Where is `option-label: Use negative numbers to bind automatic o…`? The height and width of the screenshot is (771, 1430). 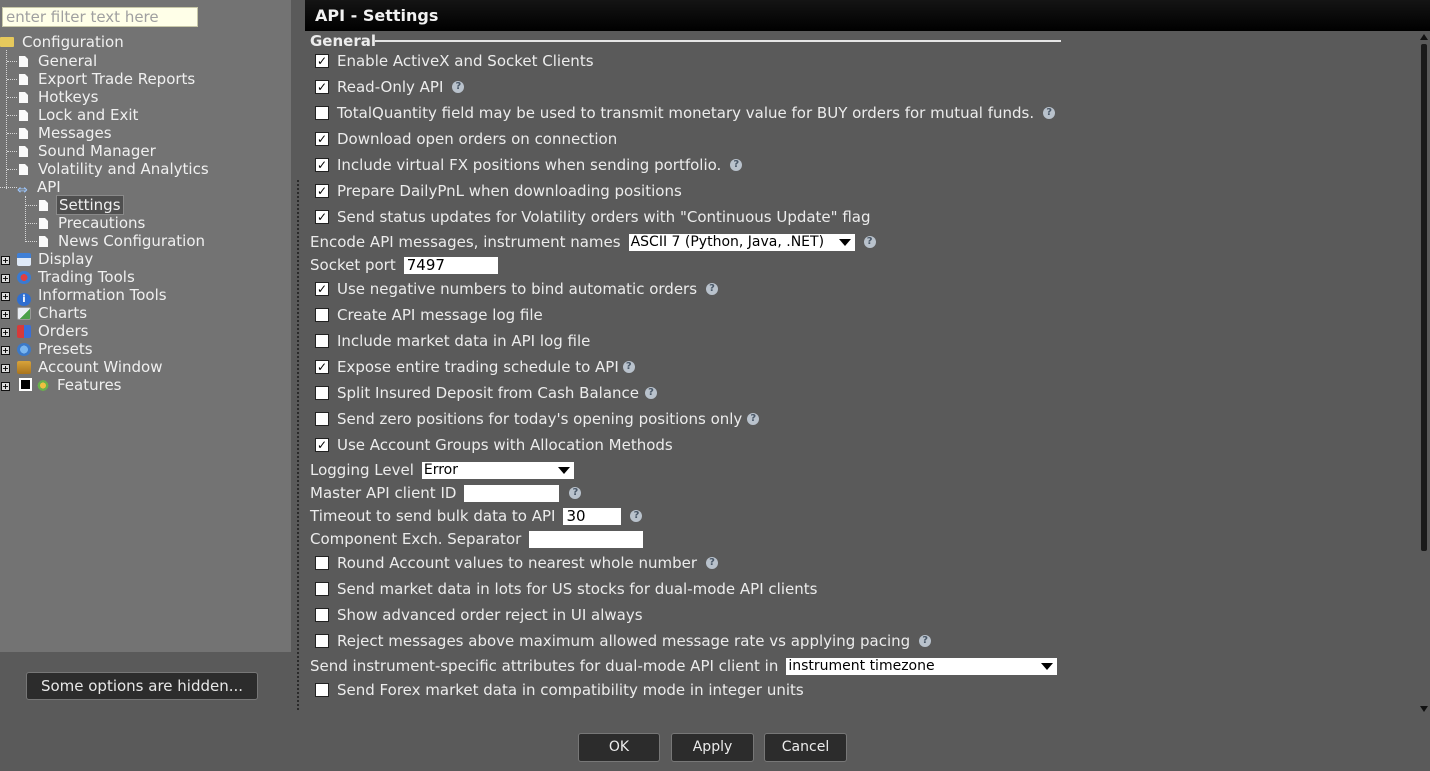 option-label: Use negative numbers to bind automatic o… is located at coordinates (517, 289).